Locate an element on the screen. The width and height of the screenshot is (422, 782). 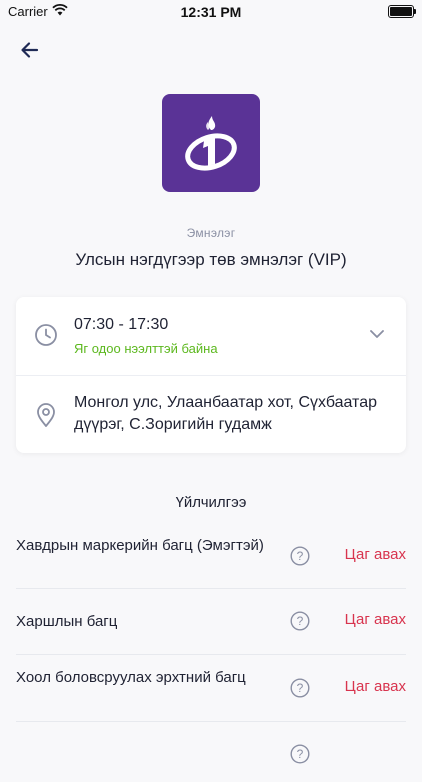
service-name: Хавдрын маркерийн багц (Эмэгтэй) is located at coordinates (140, 545).